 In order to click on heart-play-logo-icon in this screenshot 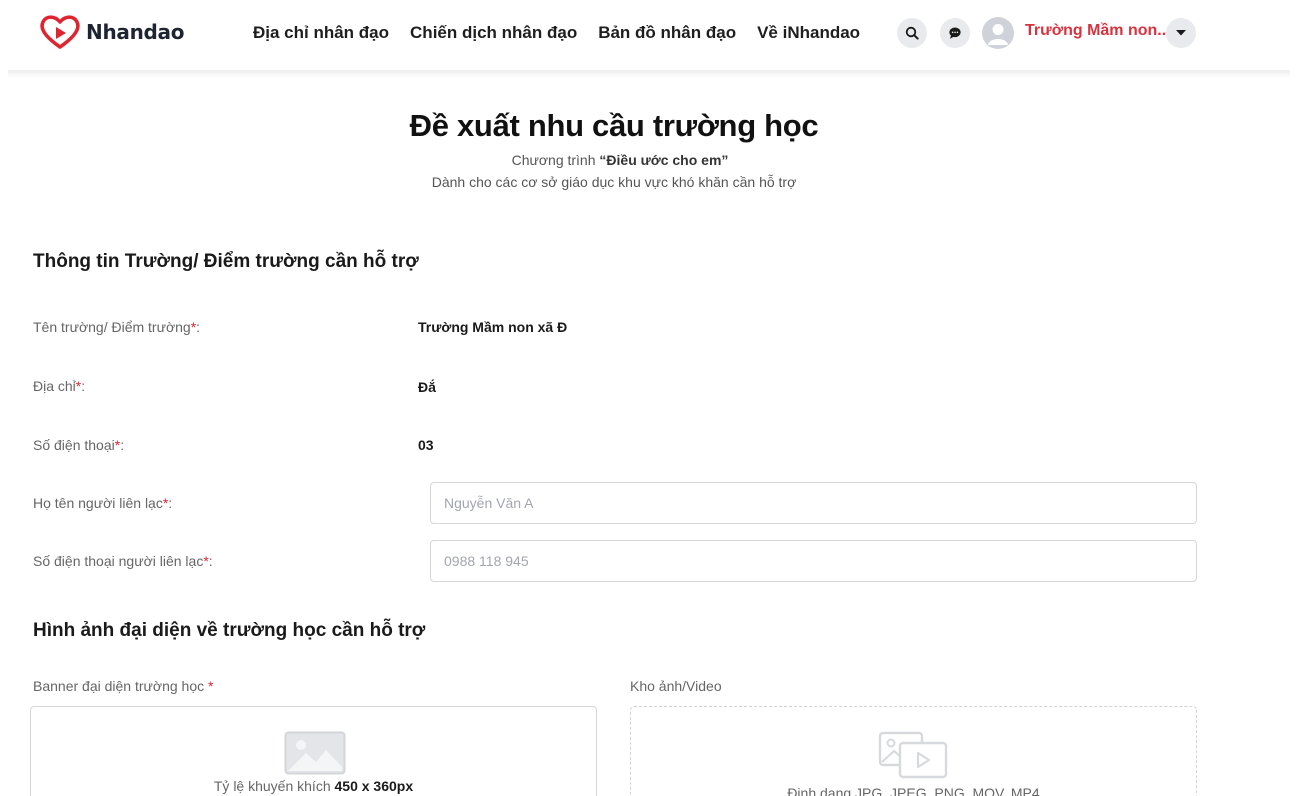, I will do `click(60, 32)`.